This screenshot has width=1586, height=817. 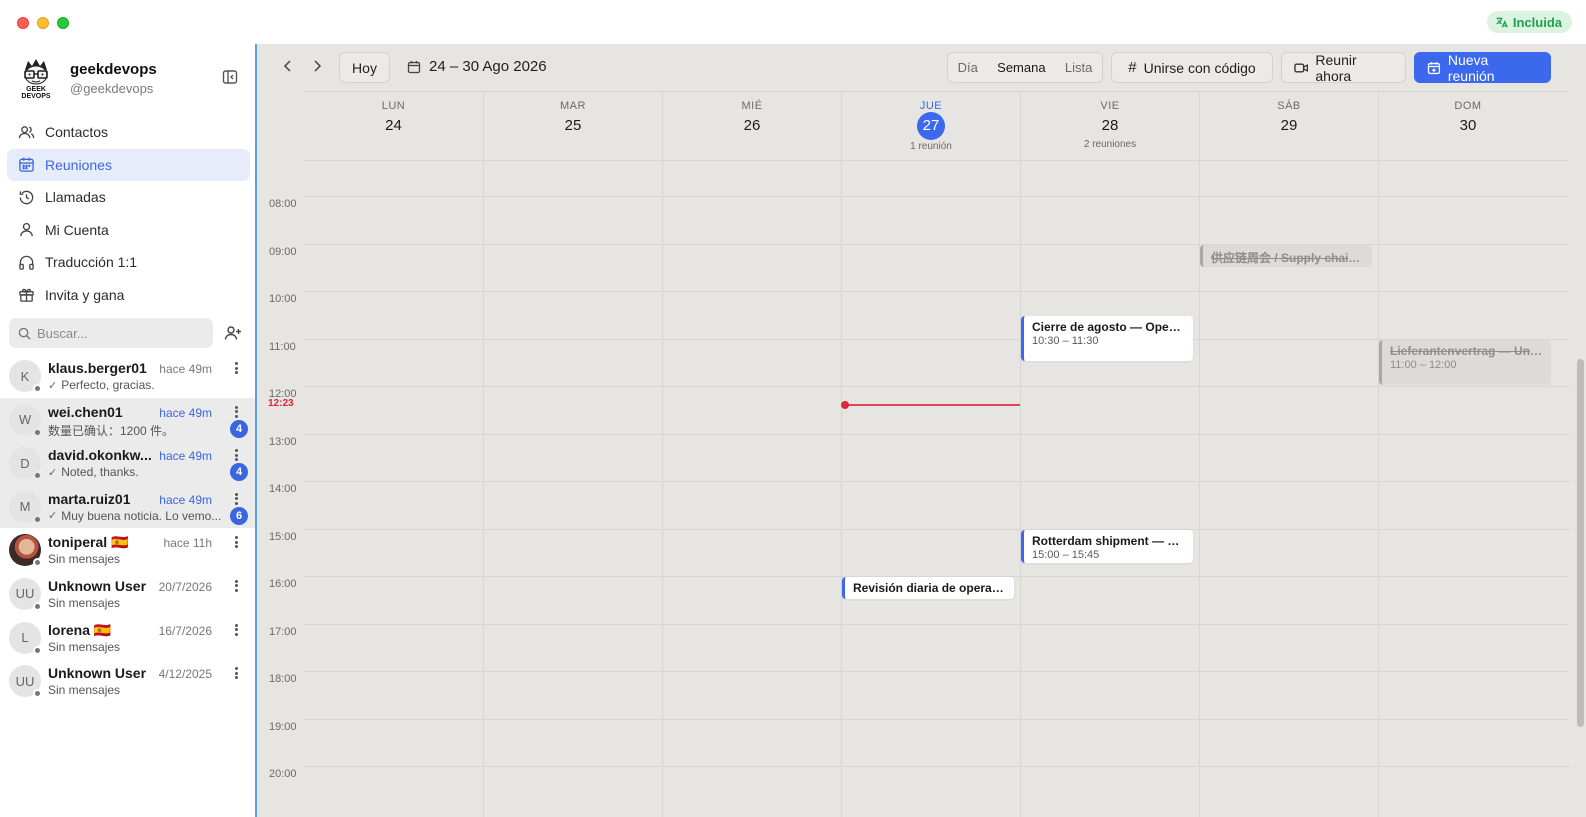 I want to click on chat-time: 16/7/2026, so click(x=185, y=630).